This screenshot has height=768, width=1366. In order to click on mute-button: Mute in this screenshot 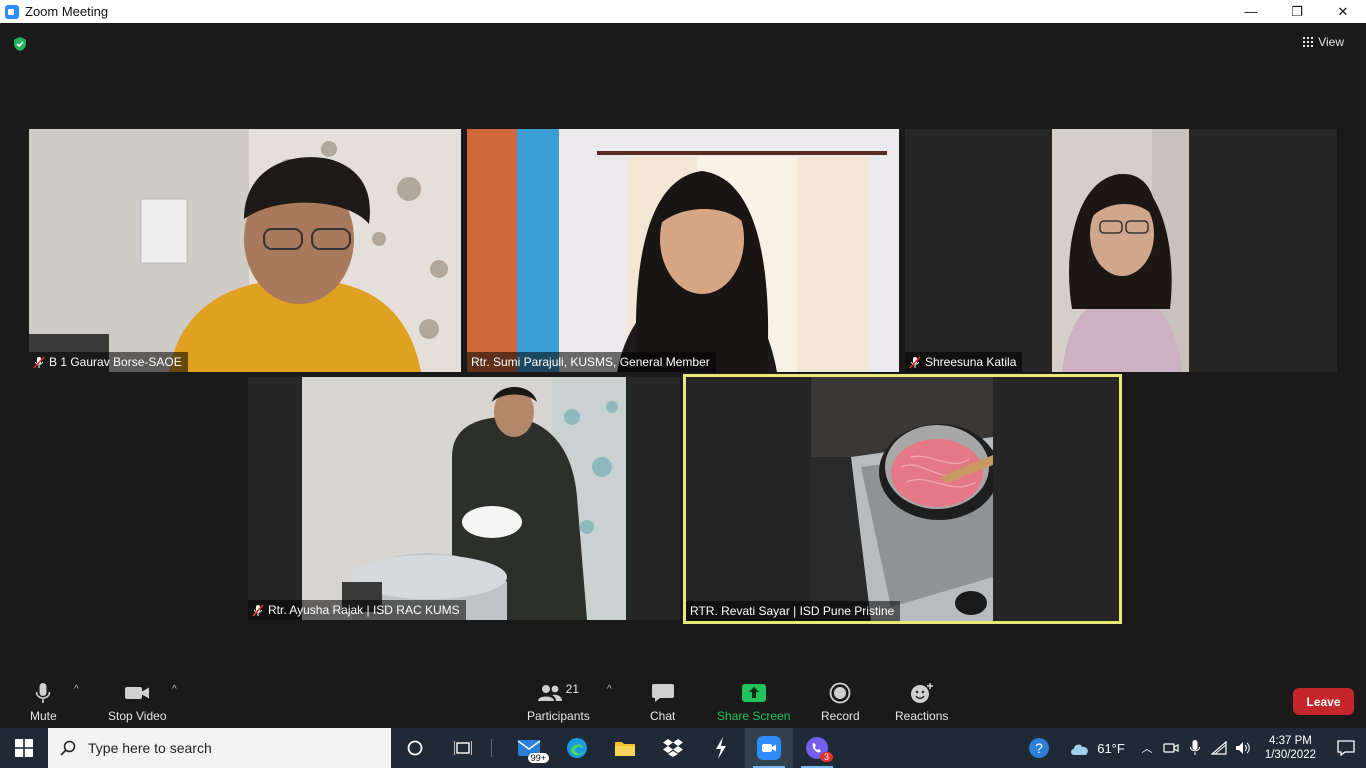, I will do `click(43, 701)`.